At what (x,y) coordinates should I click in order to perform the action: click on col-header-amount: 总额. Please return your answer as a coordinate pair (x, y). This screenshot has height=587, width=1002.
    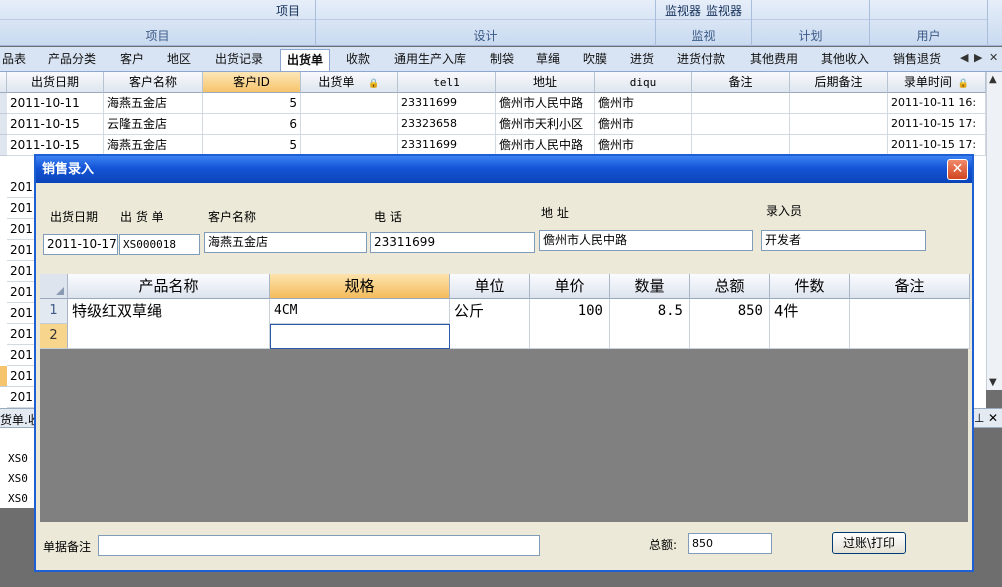
    Looking at the image, I should click on (730, 286).